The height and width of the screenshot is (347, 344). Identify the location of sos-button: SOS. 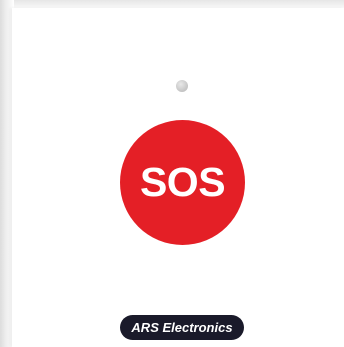
(182, 182).